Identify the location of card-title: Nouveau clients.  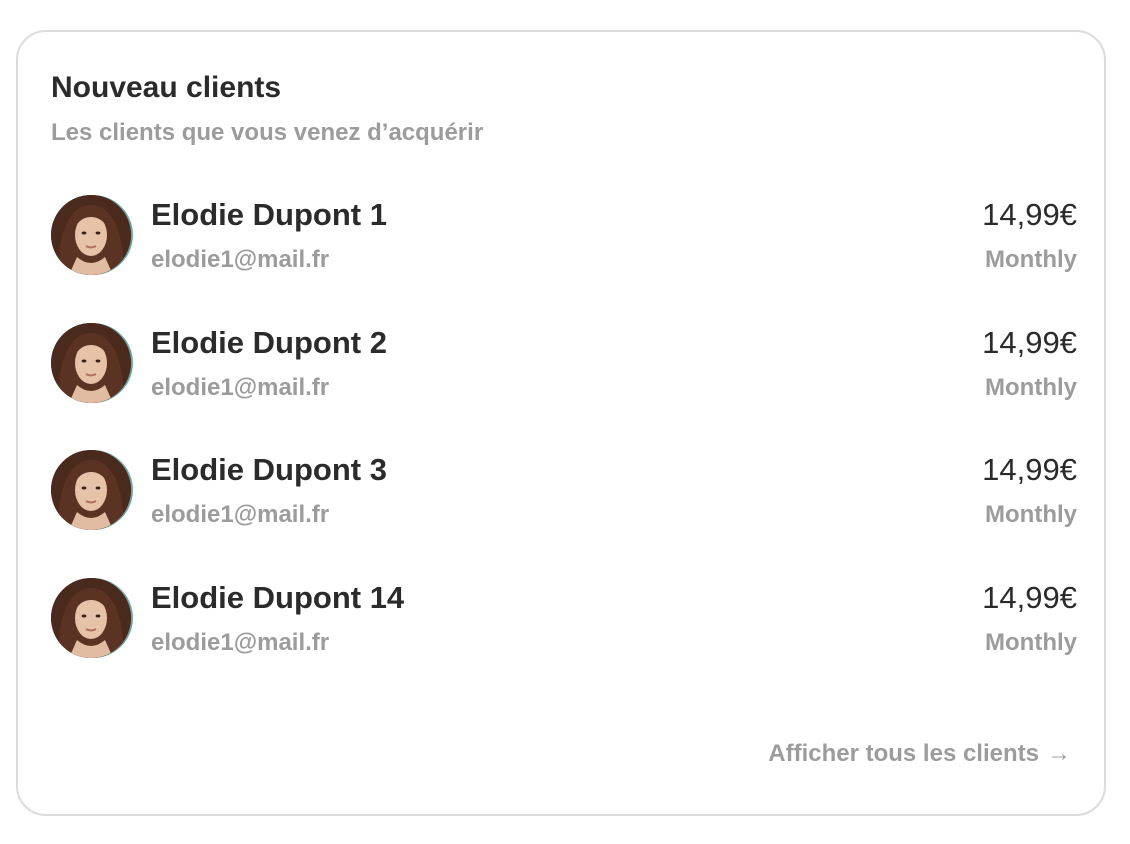
(166, 87).